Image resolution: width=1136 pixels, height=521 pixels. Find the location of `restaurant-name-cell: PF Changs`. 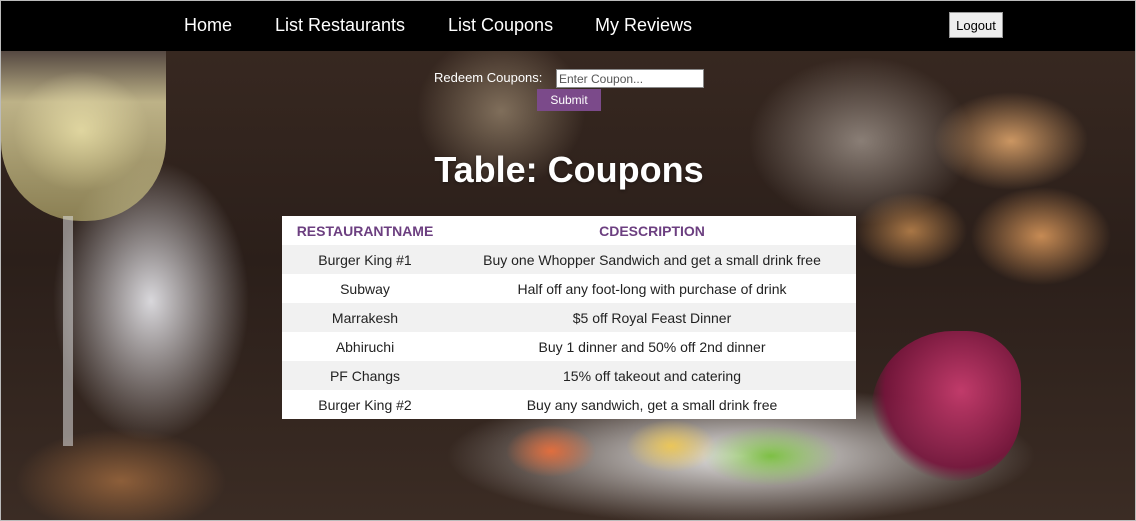

restaurant-name-cell: PF Changs is located at coordinates (365, 375).